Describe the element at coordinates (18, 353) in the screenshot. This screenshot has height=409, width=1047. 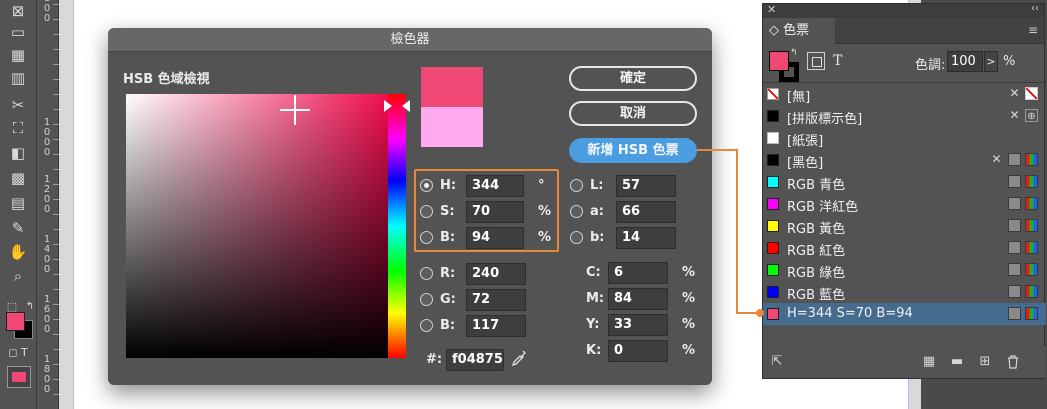
I see `format-container-text-icon: ◻ T` at that location.